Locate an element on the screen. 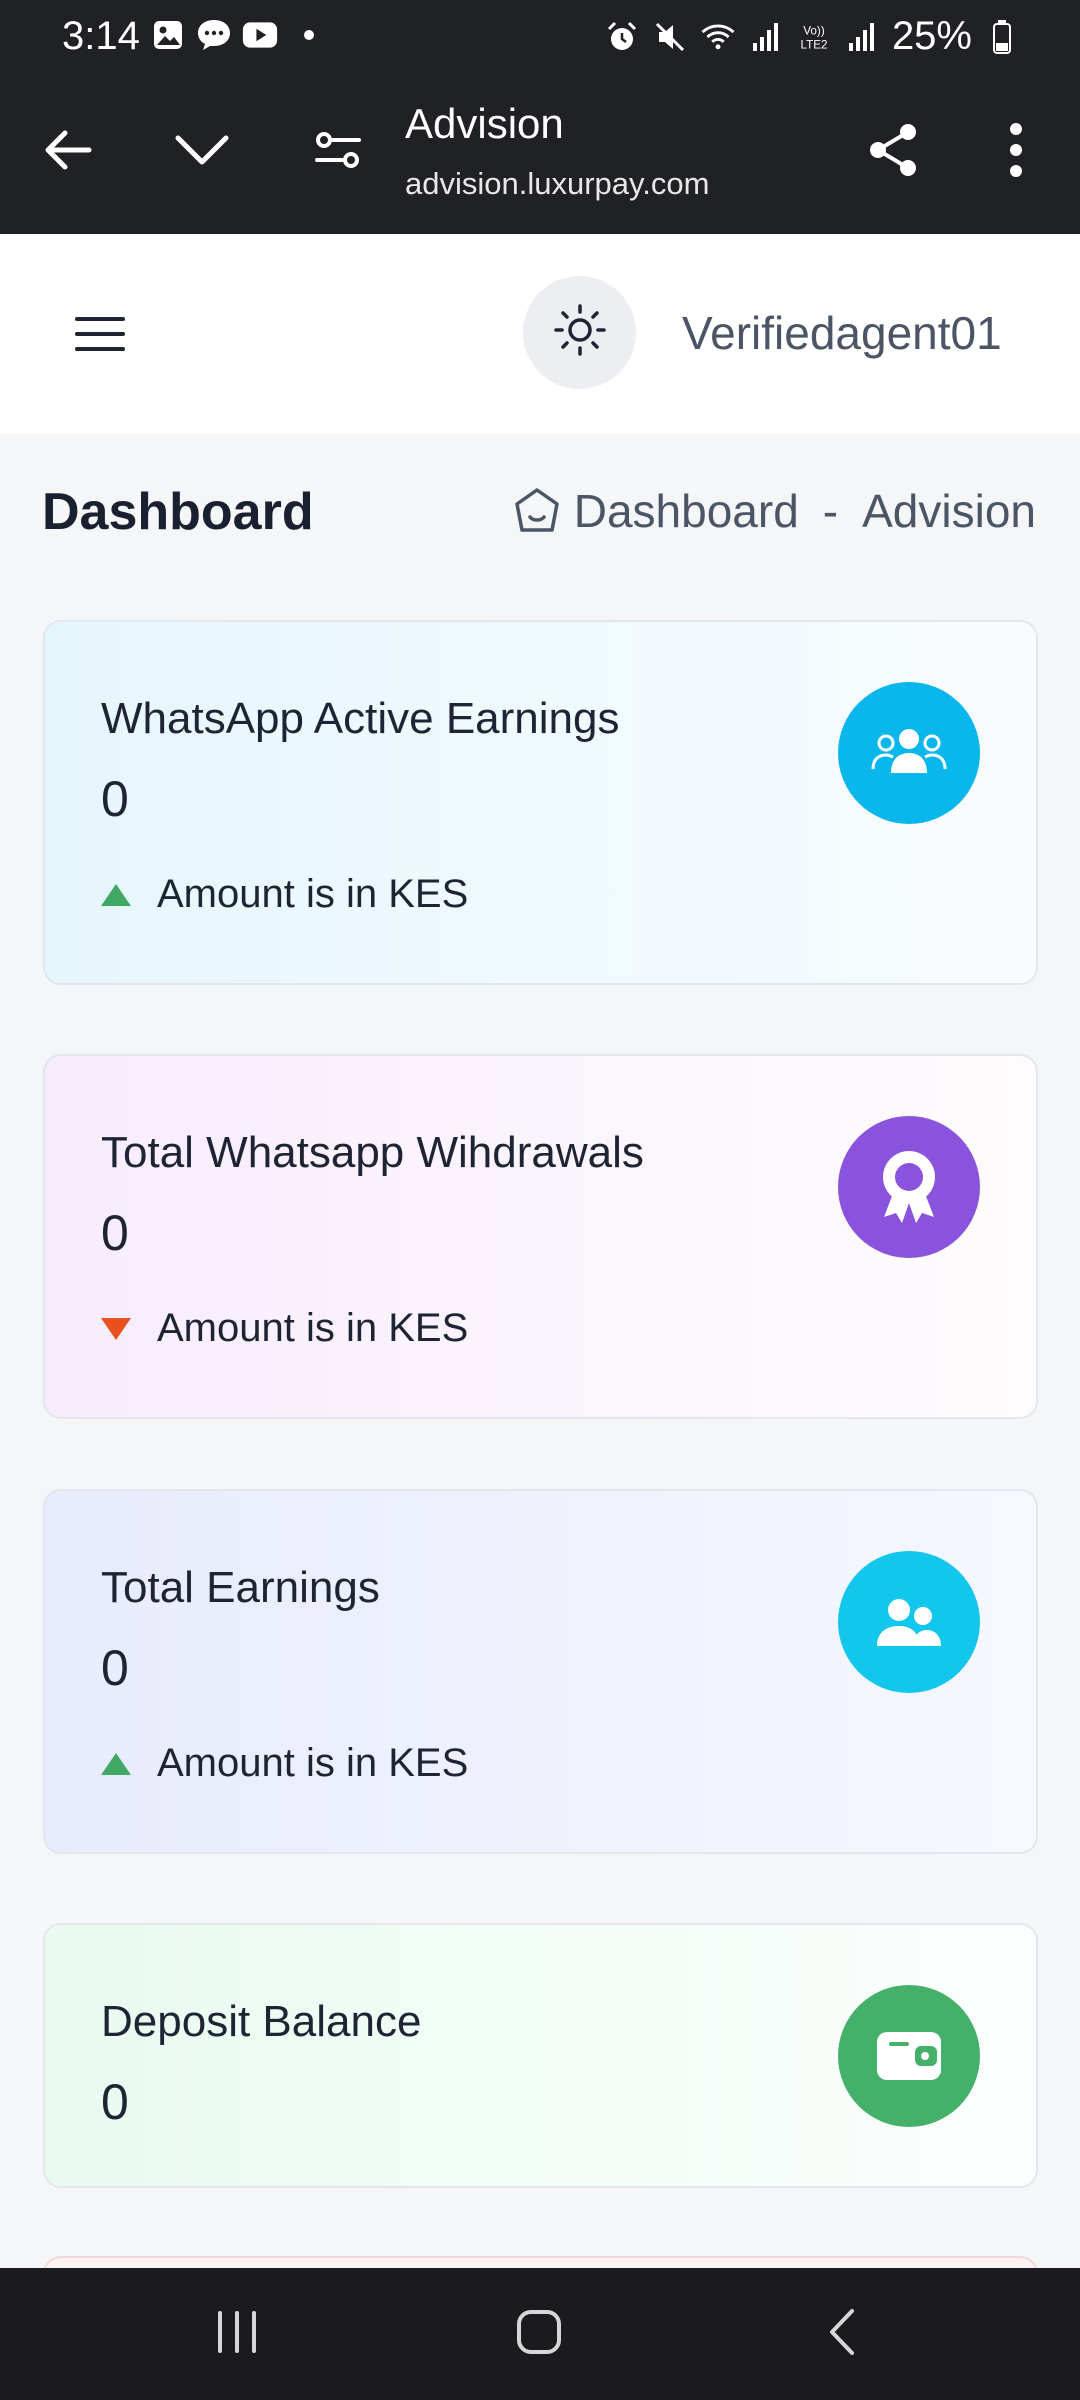  card-total-earnings: Total Earnings 0 Amount is in KES is located at coordinates (540, 1671).